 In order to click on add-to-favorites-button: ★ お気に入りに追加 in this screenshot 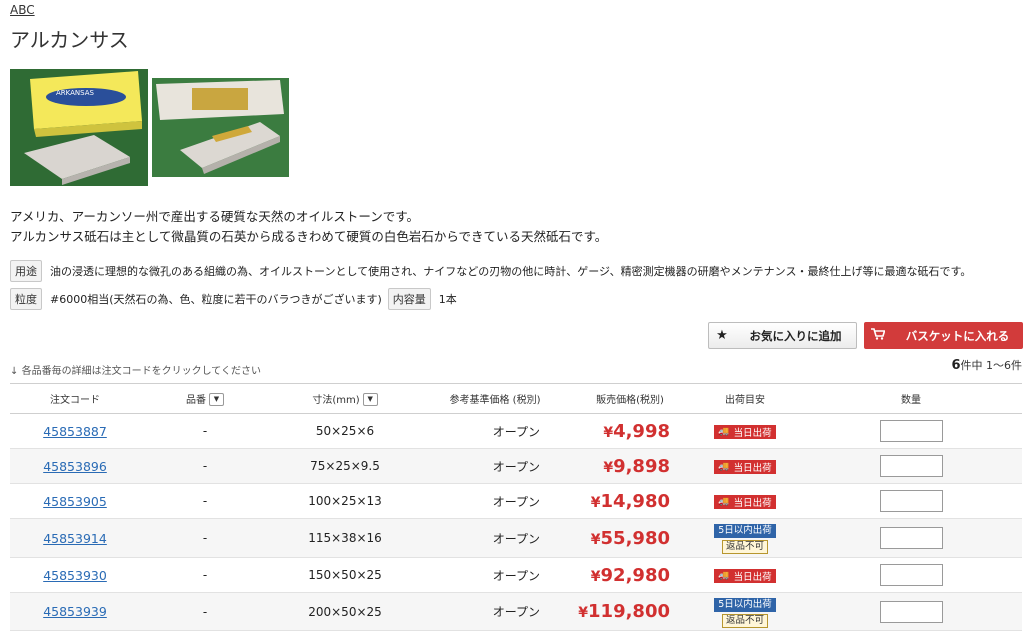, I will do `click(782, 335)`.